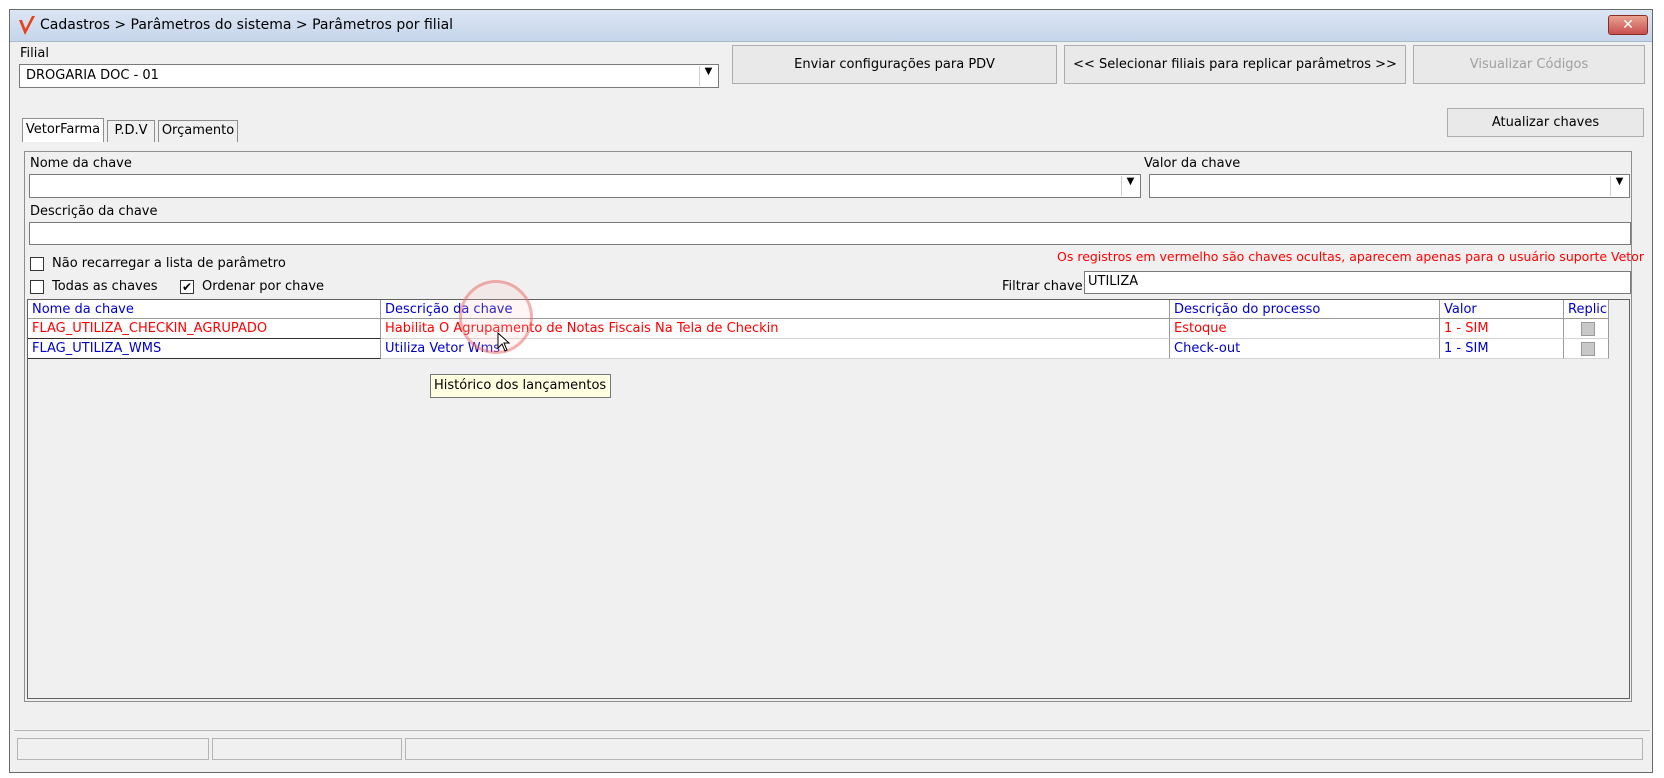  Describe the element at coordinates (37, 264) in the screenshot. I see `no-reload-checkbox` at that location.